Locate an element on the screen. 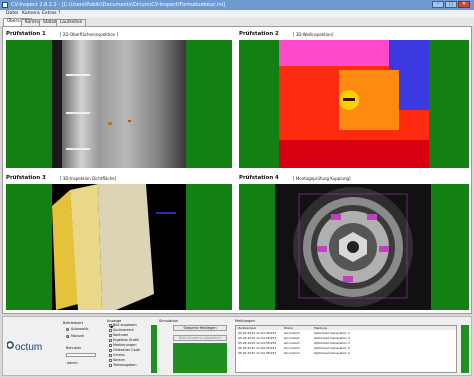 The image size is (474, 378). manuell-label: Manuell is located at coordinates (78, 336).